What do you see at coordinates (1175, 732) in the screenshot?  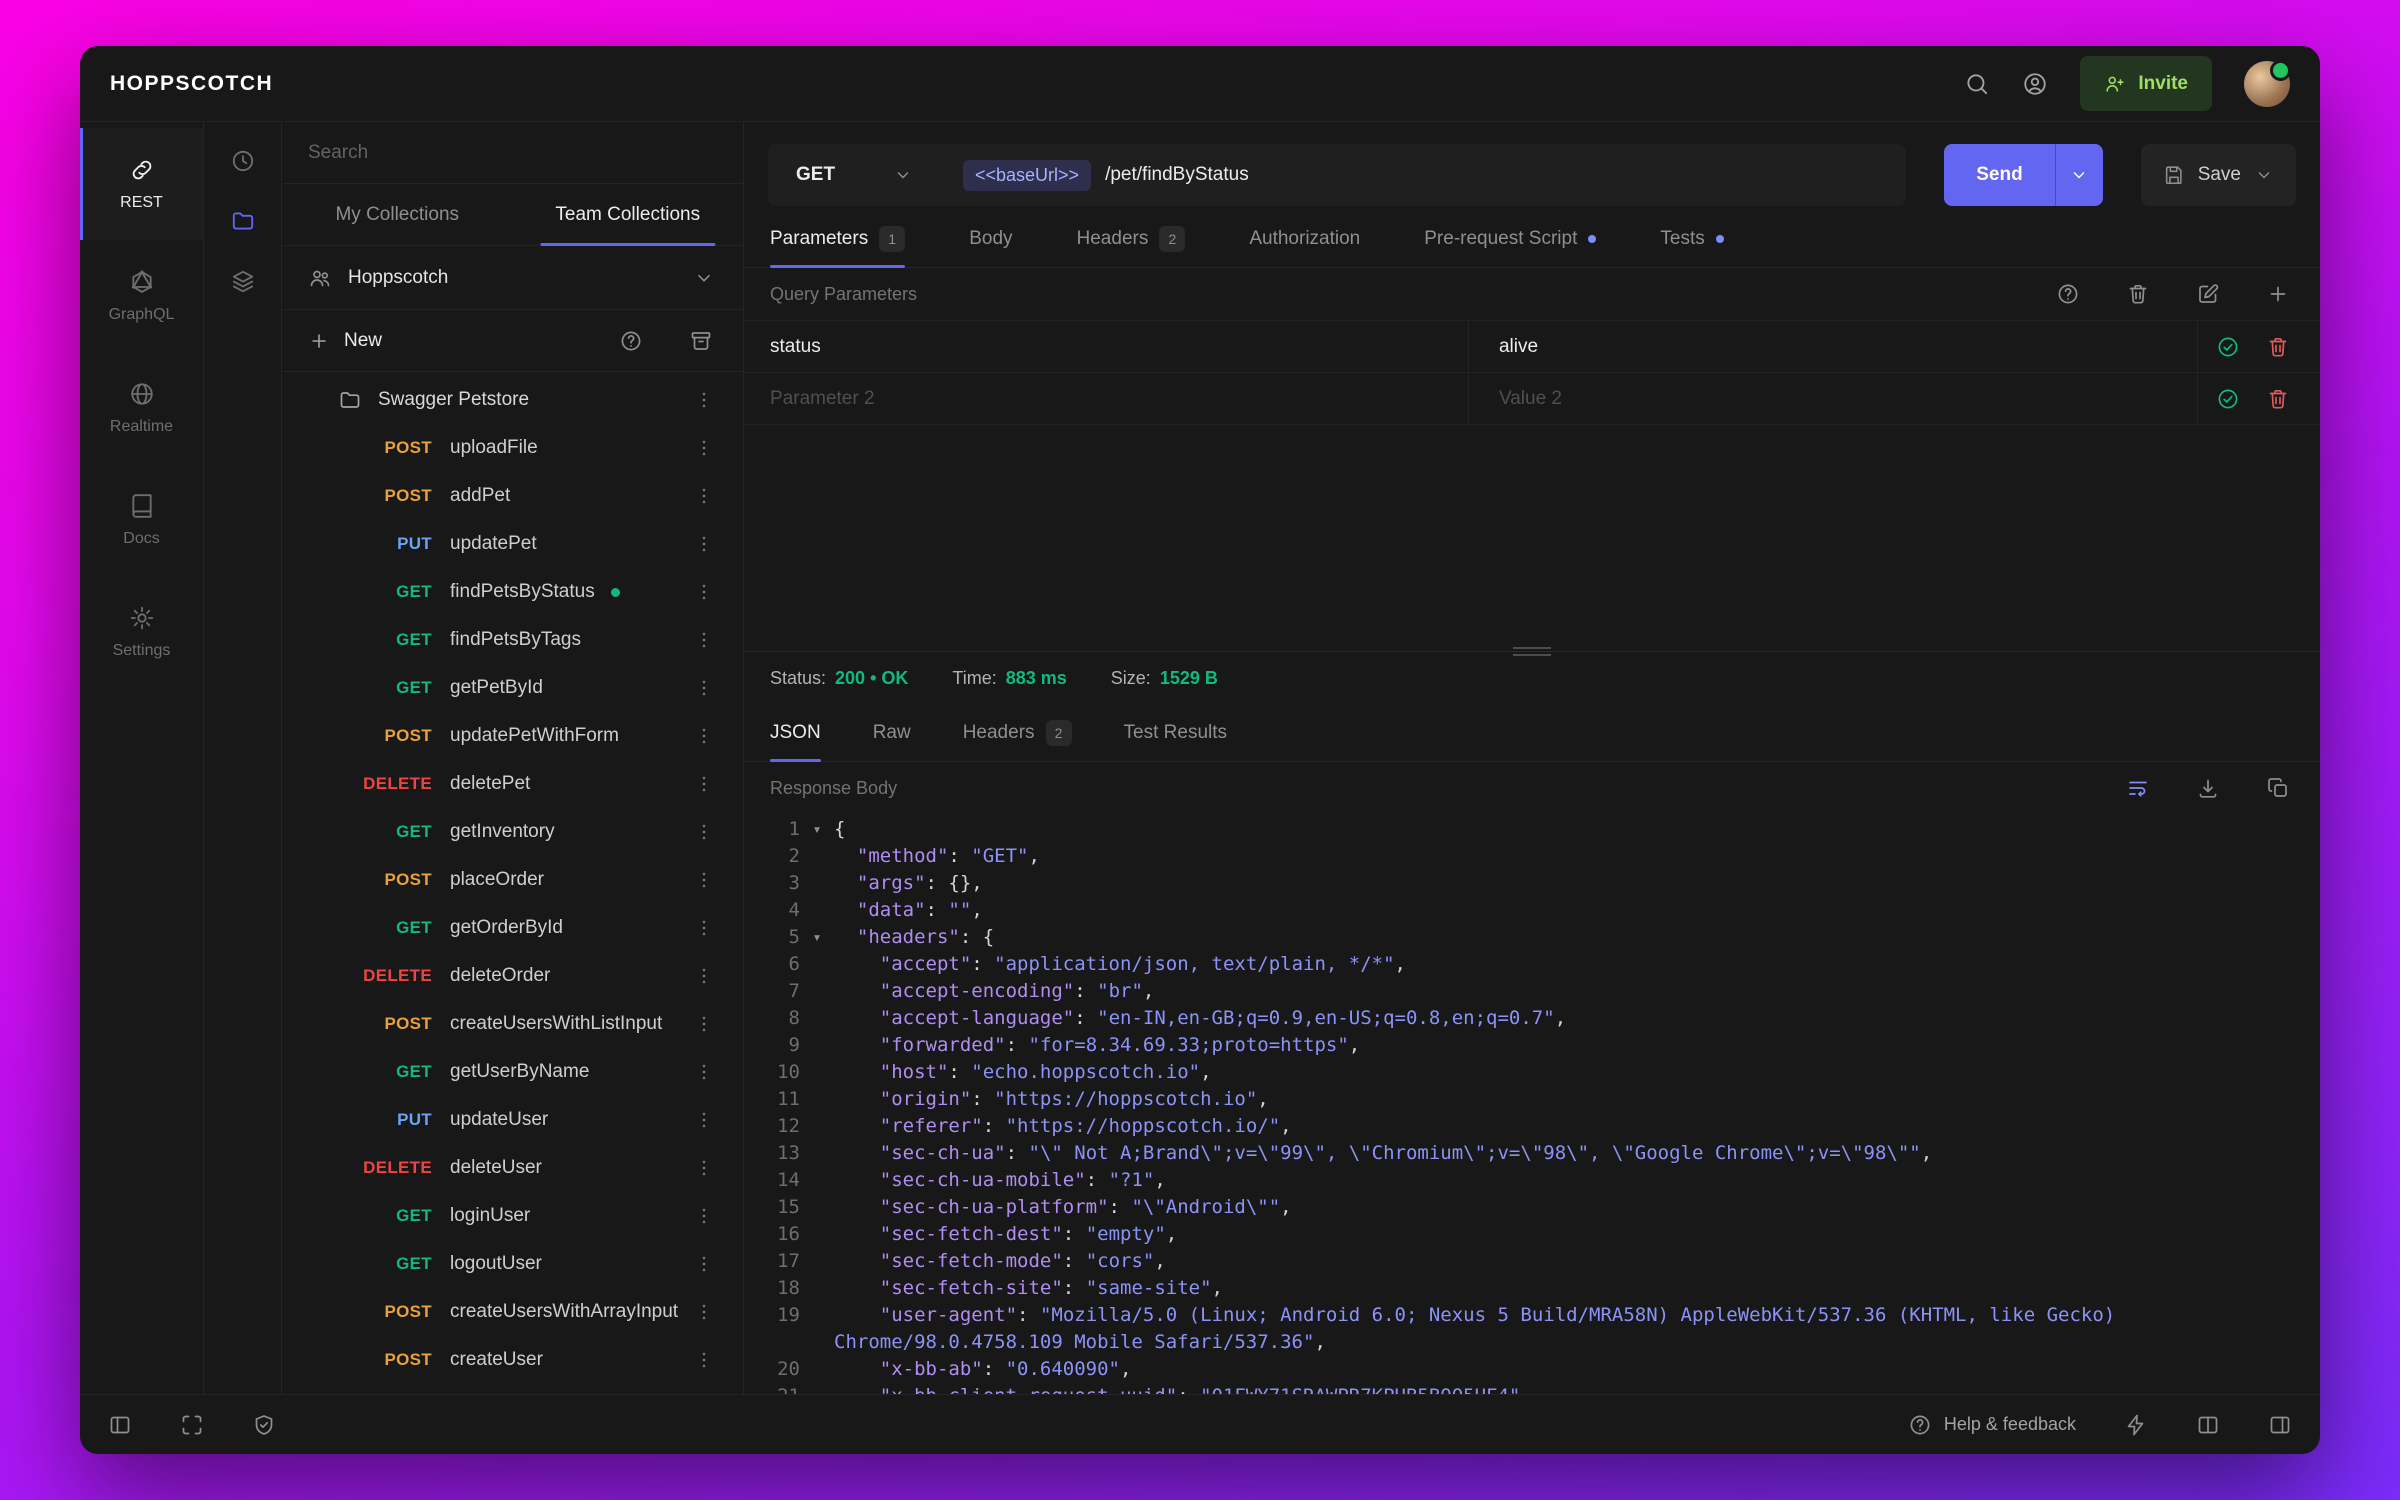 I see `tab-test-results: Test Results` at bounding box center [1175, 732].